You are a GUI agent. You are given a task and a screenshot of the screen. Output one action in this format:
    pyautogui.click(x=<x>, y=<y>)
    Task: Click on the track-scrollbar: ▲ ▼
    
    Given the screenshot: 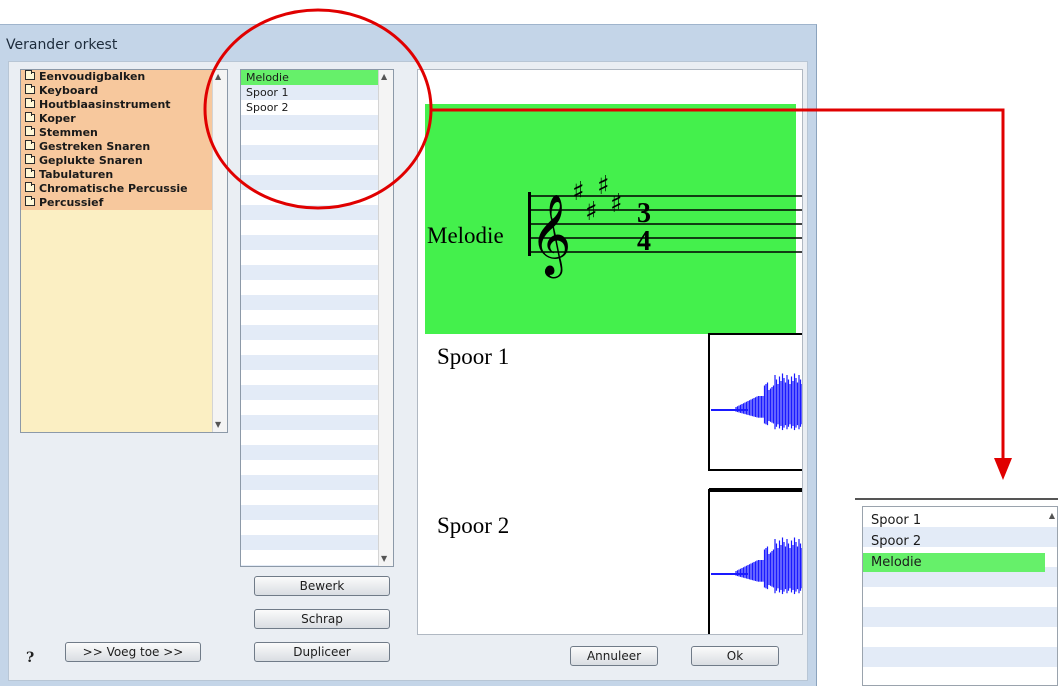 What is the action you would take?
    pyautogui.click(x=385, y=318)
    